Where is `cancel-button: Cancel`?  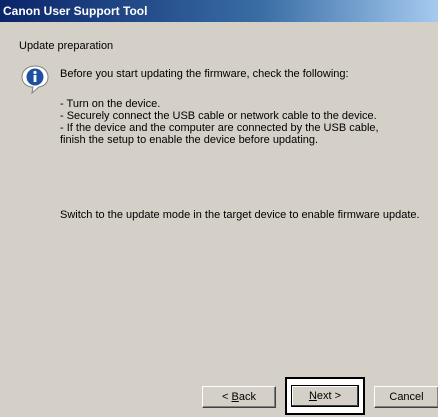 cancel-button: Cancel is located at coordinates (406, 397).